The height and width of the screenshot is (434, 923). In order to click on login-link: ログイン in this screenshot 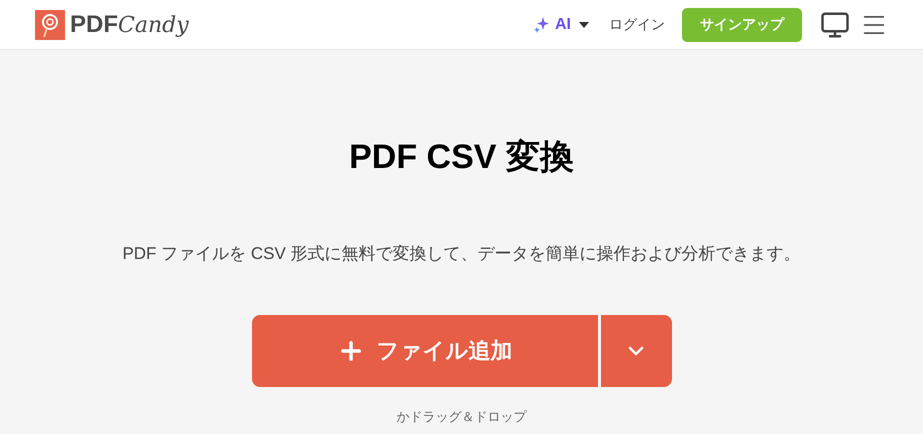, I will do `click(637, 24)`.